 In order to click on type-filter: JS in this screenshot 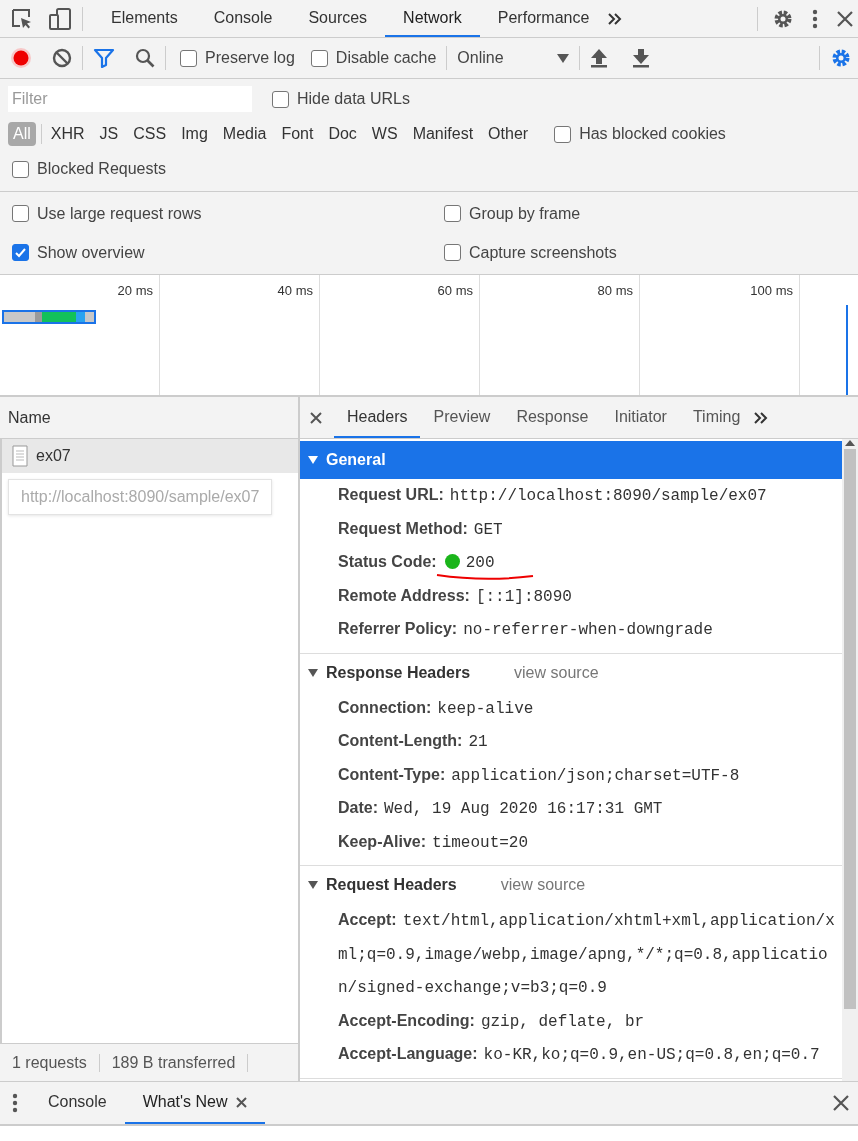, I will do `click(109, 134)`.